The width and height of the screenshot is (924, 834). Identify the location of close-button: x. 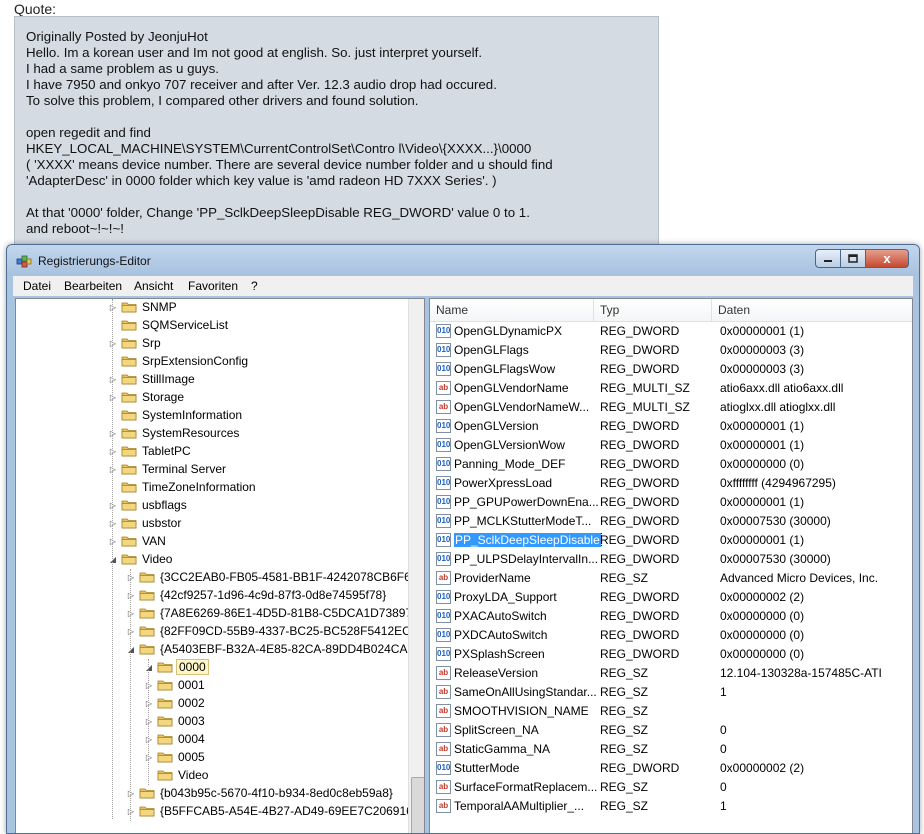
(887, 258).